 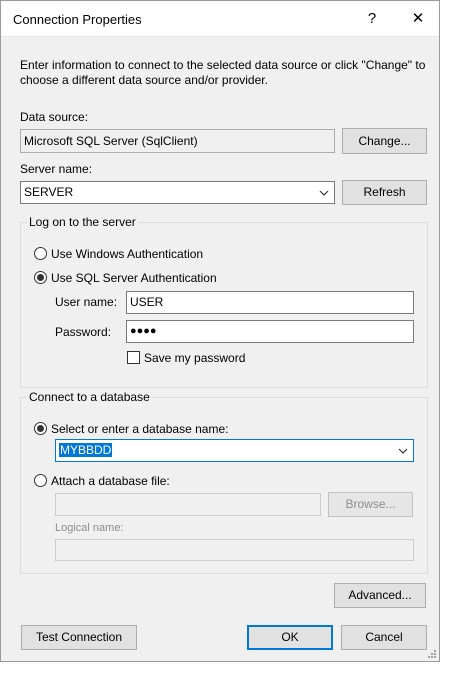 I want to click on logical-name-label: Logical name:, so click(x=89, y=528).